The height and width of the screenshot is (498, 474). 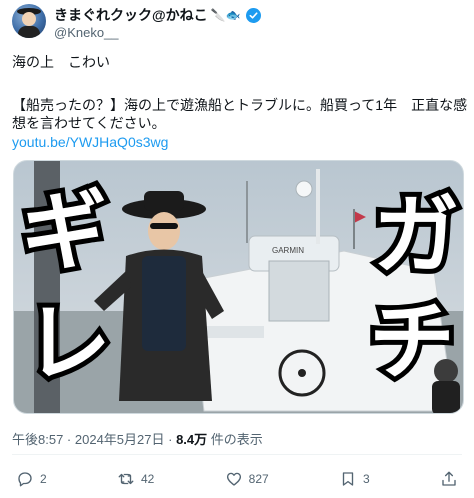 I want to click on views-label: 件の表示, so click(x=235, y=439).